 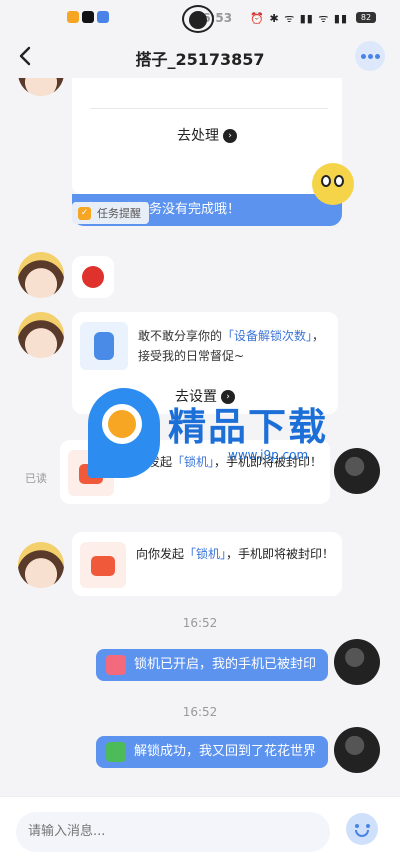 I want to click on task-reminder-tag: ✓ 任务提醒, so click(x=110, y=213).